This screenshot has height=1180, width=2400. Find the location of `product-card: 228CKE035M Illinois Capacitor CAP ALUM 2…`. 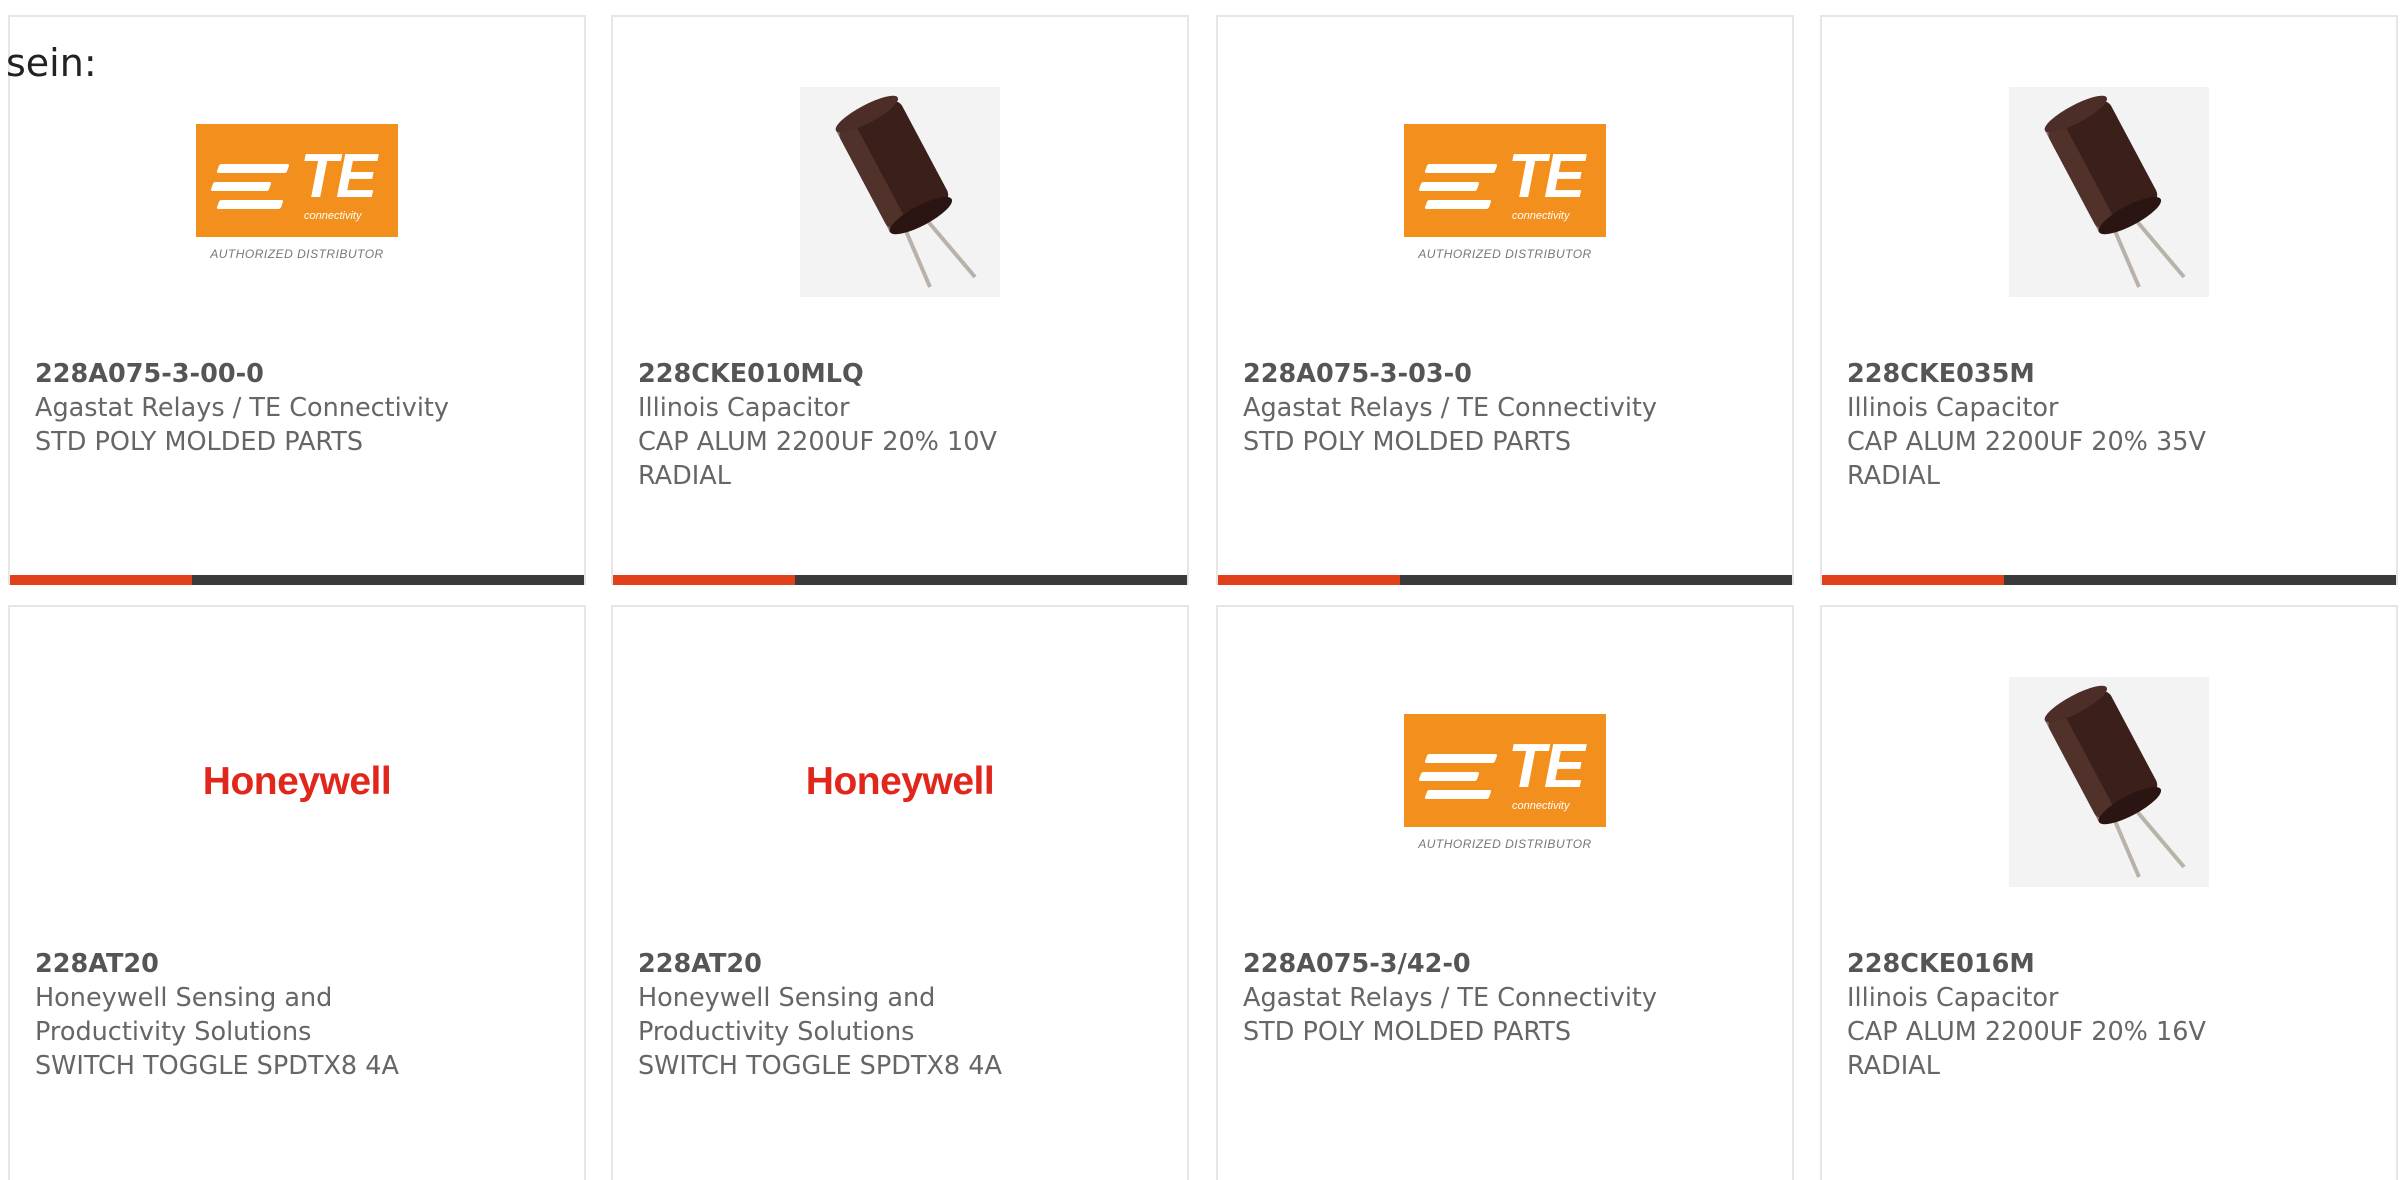

product-card: 228CKE035M Illinois Capacitor CAP ALUM 2… is located at coordinates (2109, 300).